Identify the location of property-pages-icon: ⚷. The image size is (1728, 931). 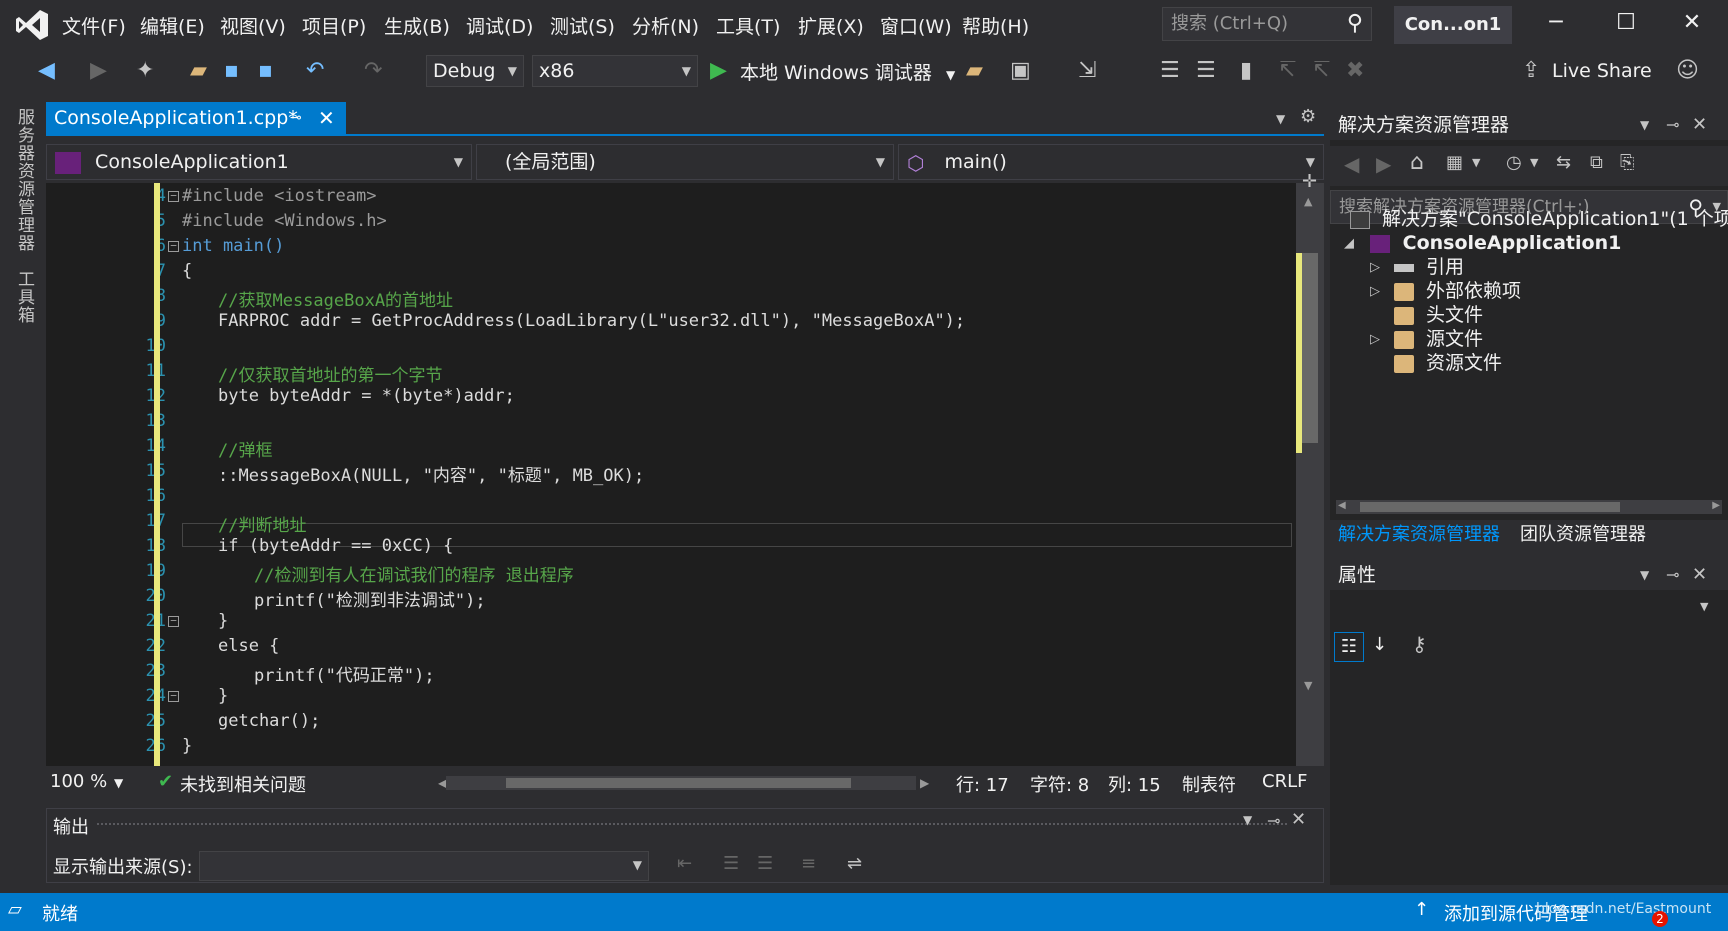
(1419, 644).